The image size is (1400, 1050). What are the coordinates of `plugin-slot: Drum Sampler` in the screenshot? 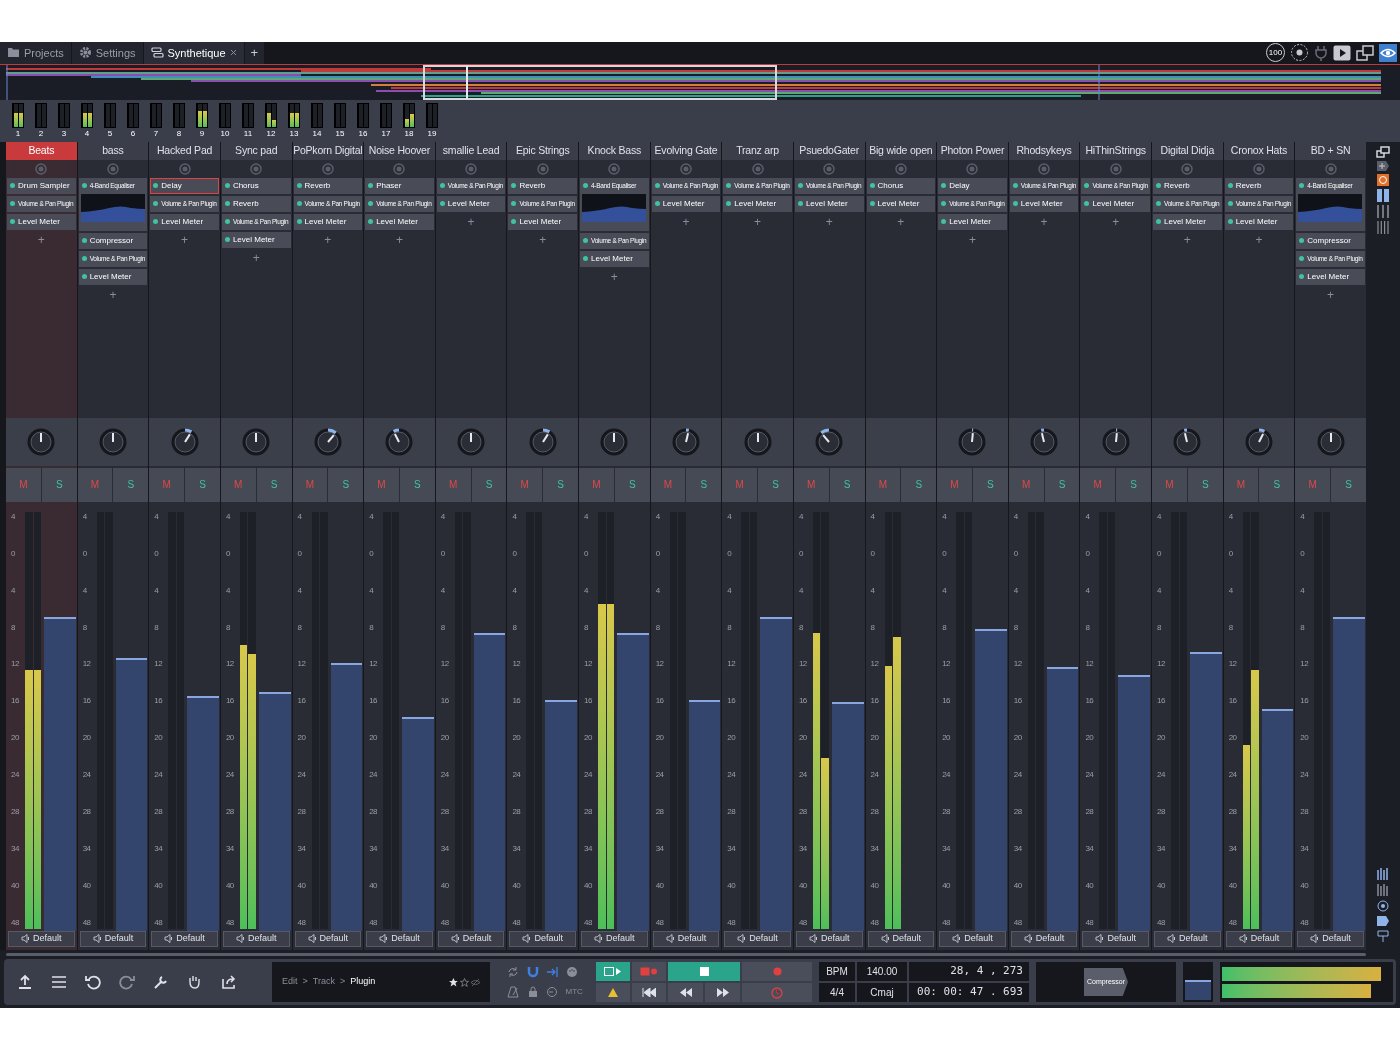 It's located at (41, 185).